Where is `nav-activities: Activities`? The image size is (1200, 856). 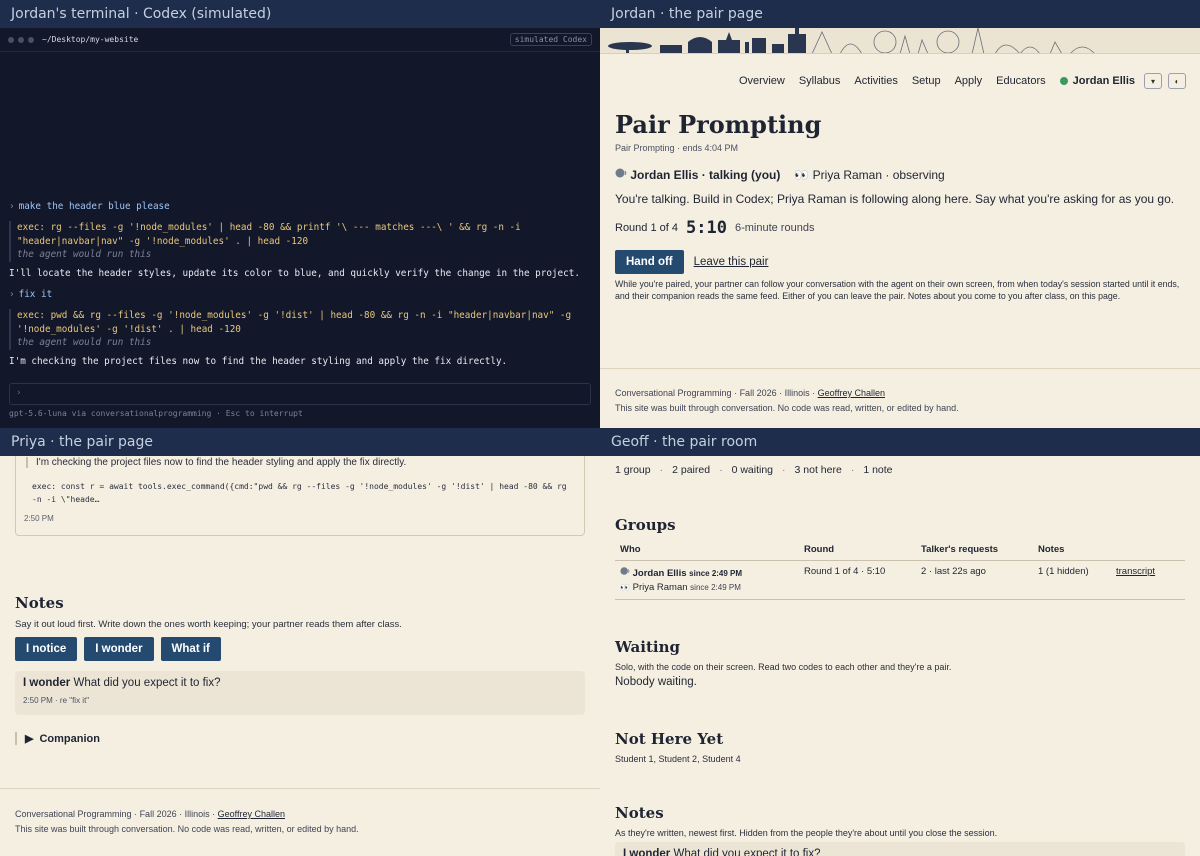
nav-activities: Activities is located at coordinates (875, 81).